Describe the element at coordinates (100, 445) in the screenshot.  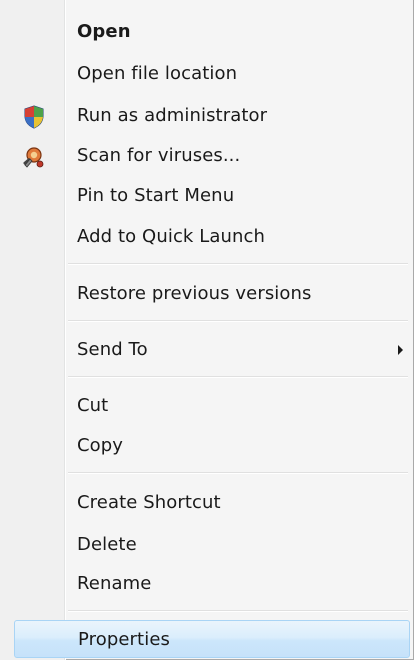
I see `menu-item-label: Copy` at that location.